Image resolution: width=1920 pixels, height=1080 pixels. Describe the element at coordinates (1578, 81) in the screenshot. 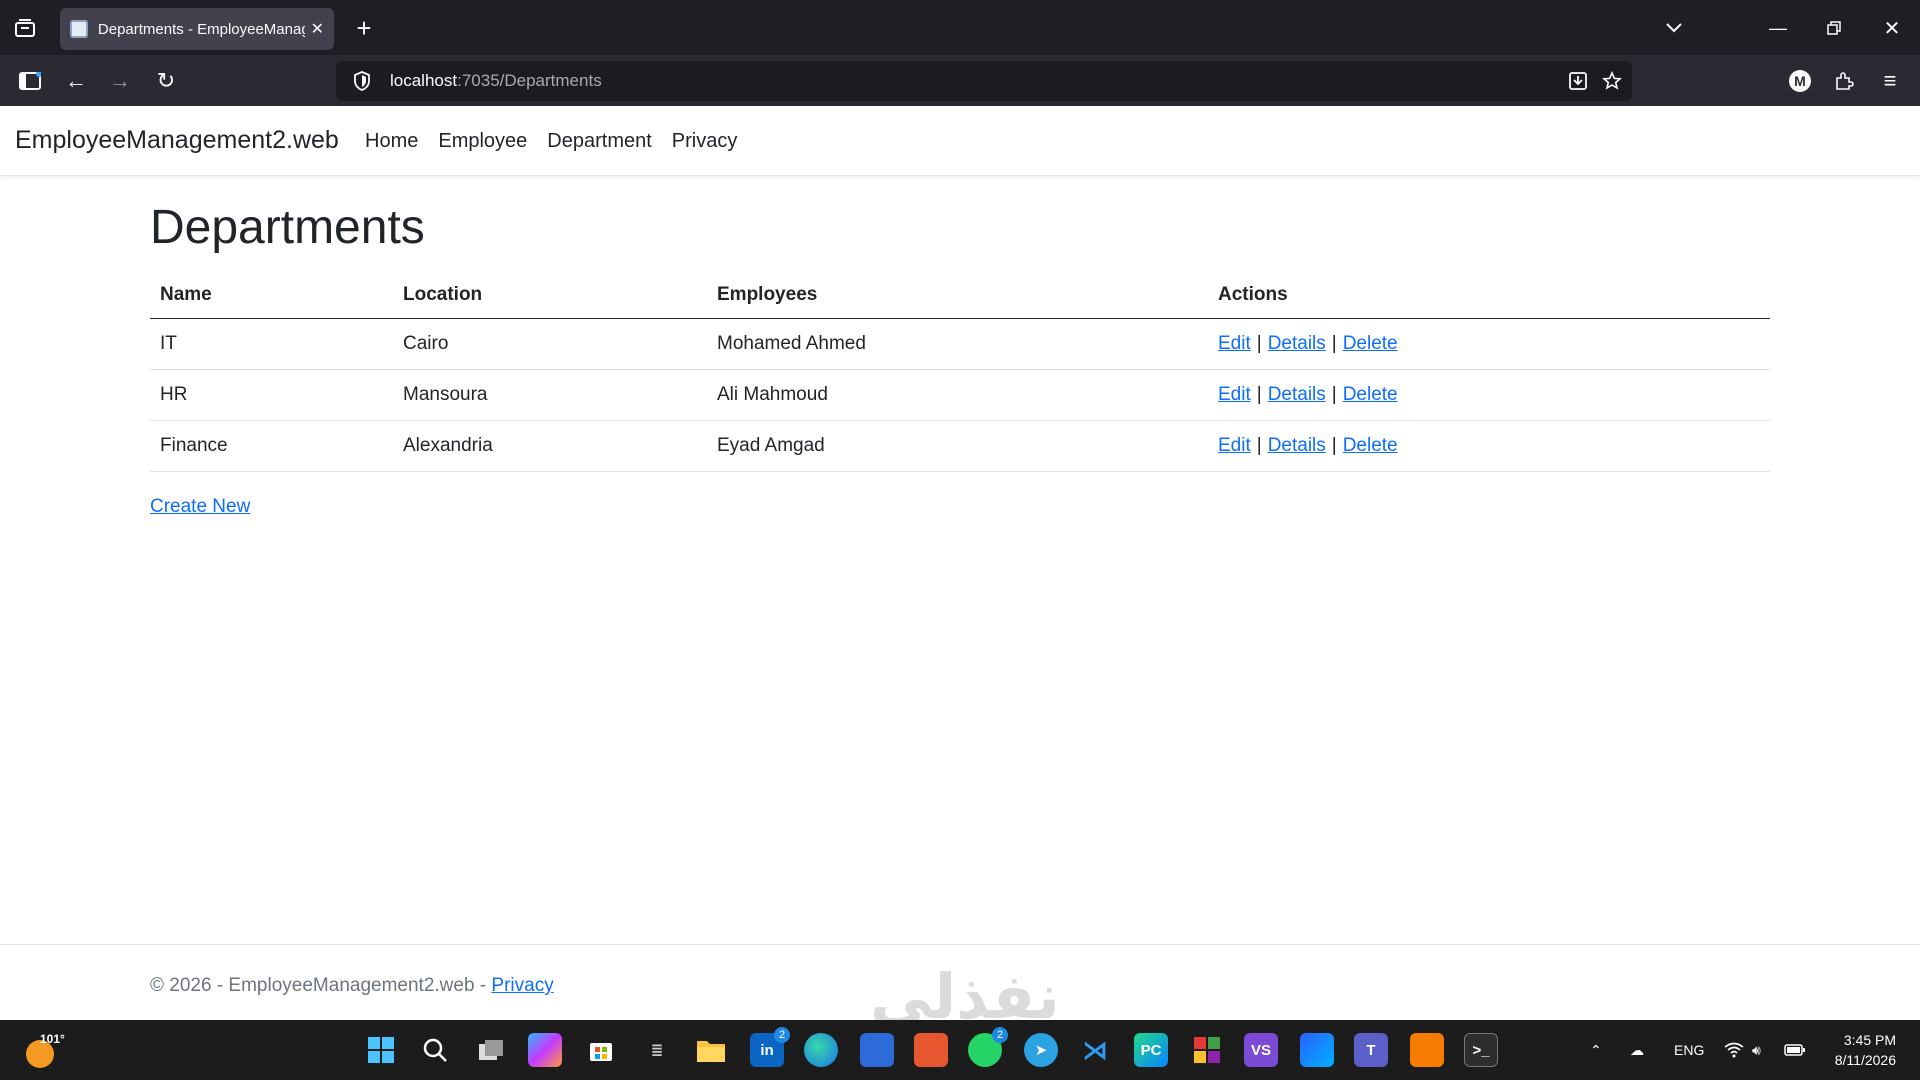

I see `install-icon` at that location.